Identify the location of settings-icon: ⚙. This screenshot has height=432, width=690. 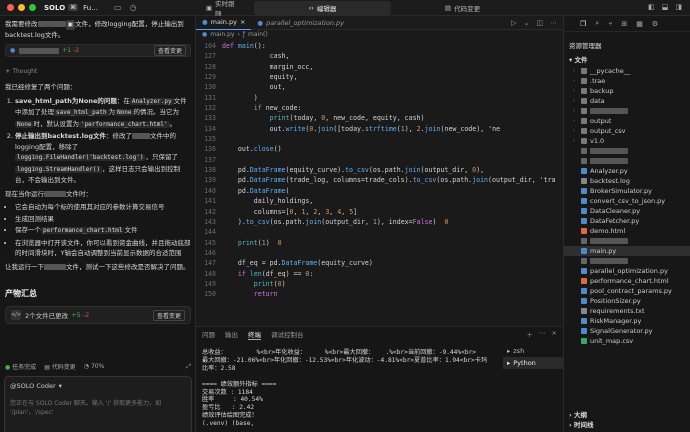
(655, 24).